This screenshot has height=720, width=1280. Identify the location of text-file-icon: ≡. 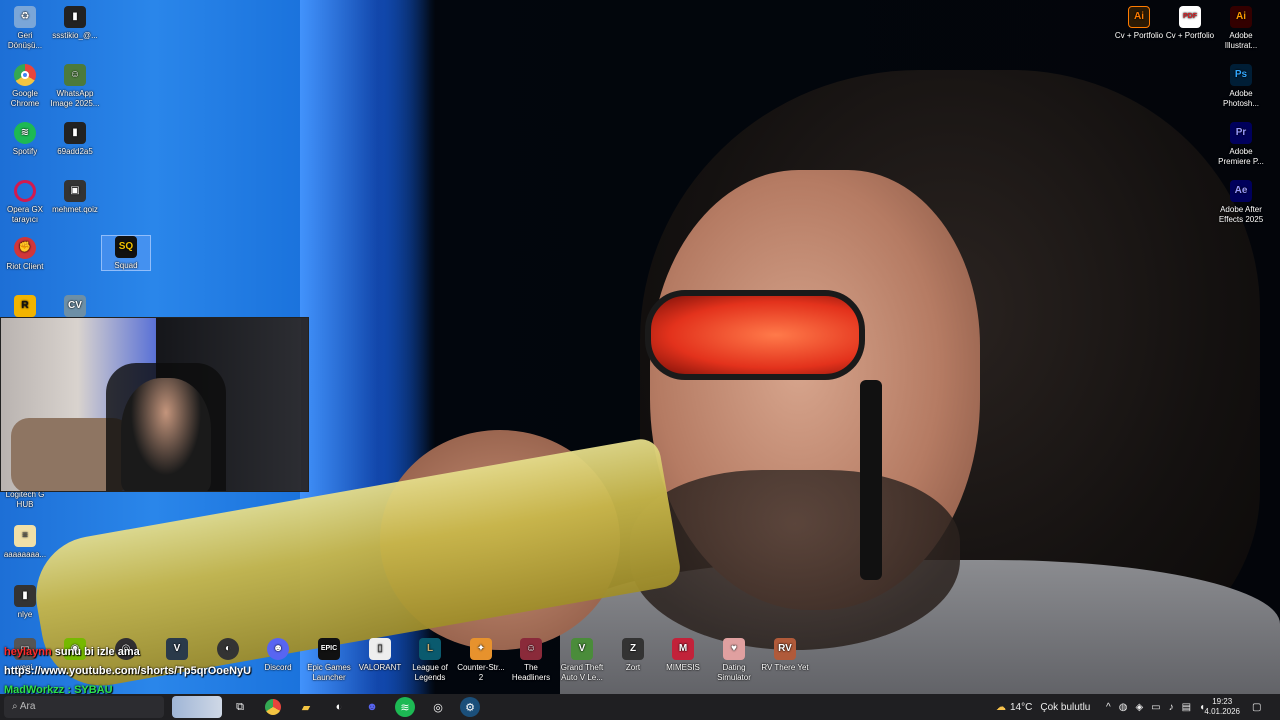
(25, 536).